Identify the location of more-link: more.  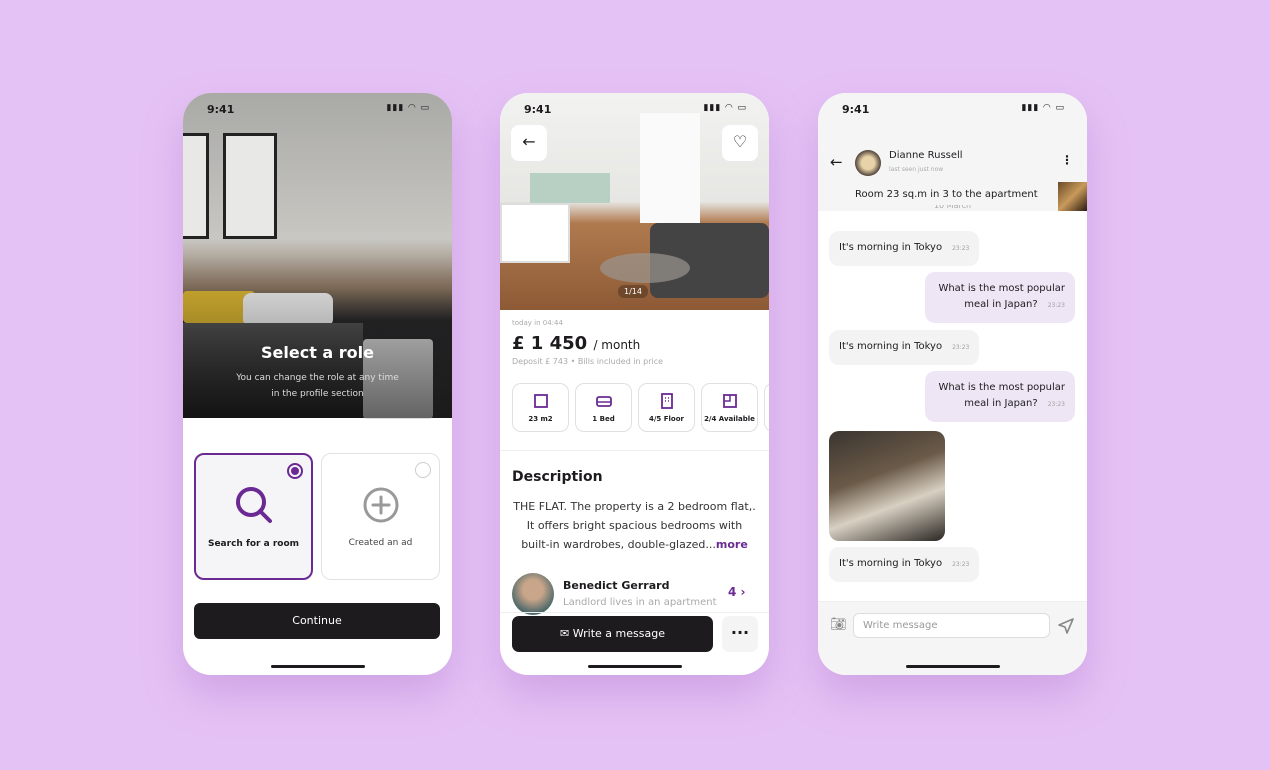
(732, 544).